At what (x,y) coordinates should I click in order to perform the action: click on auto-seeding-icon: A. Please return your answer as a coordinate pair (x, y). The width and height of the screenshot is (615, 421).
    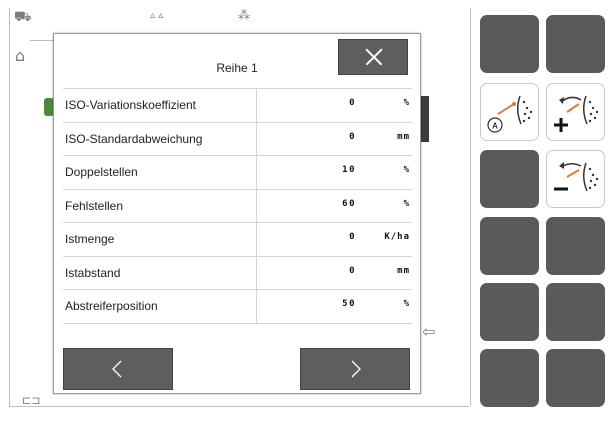
    Looking at the image, I should click on (510, 114).